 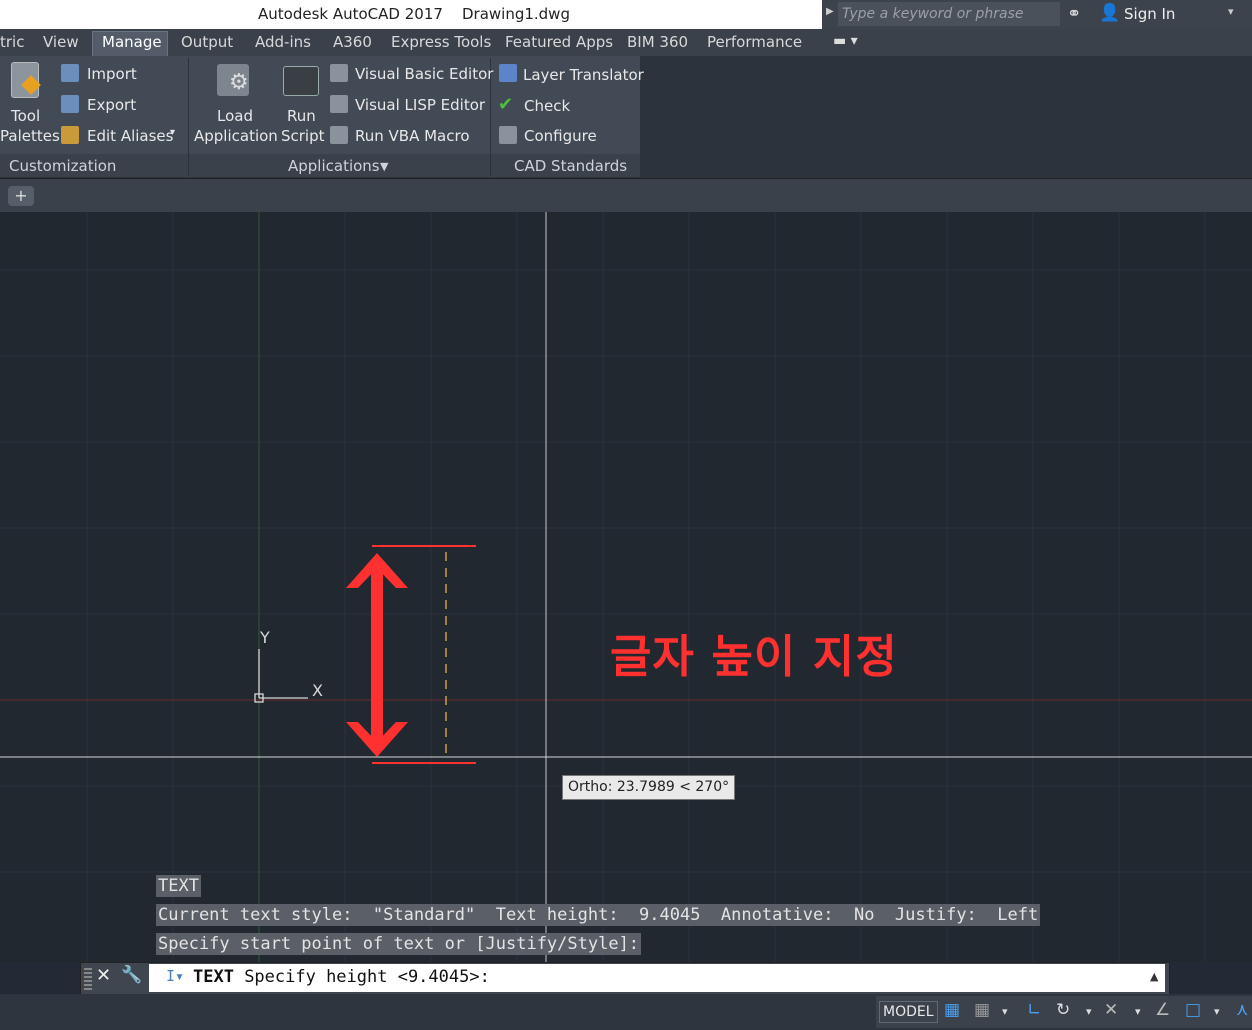 I want to click on check-button: Check, so click(x=547, y=106).